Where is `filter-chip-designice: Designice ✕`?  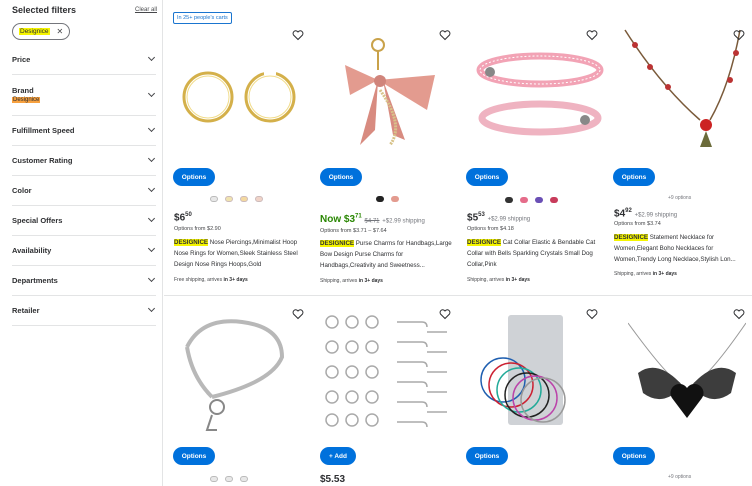 filter-chip-designice: Designice ✕ is located at coordinates (41, 31).